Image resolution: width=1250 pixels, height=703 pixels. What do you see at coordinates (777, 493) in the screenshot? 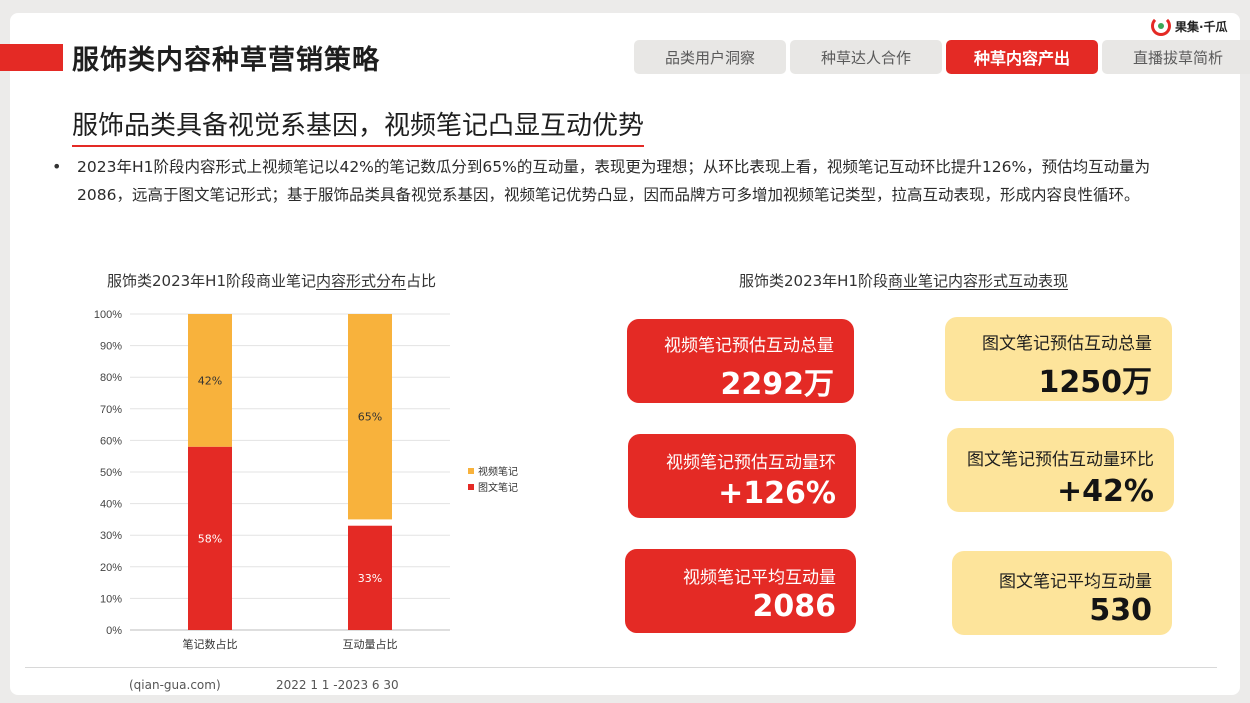
I see `card-video-mom-value: +126%` at bounding box center [777, 493].